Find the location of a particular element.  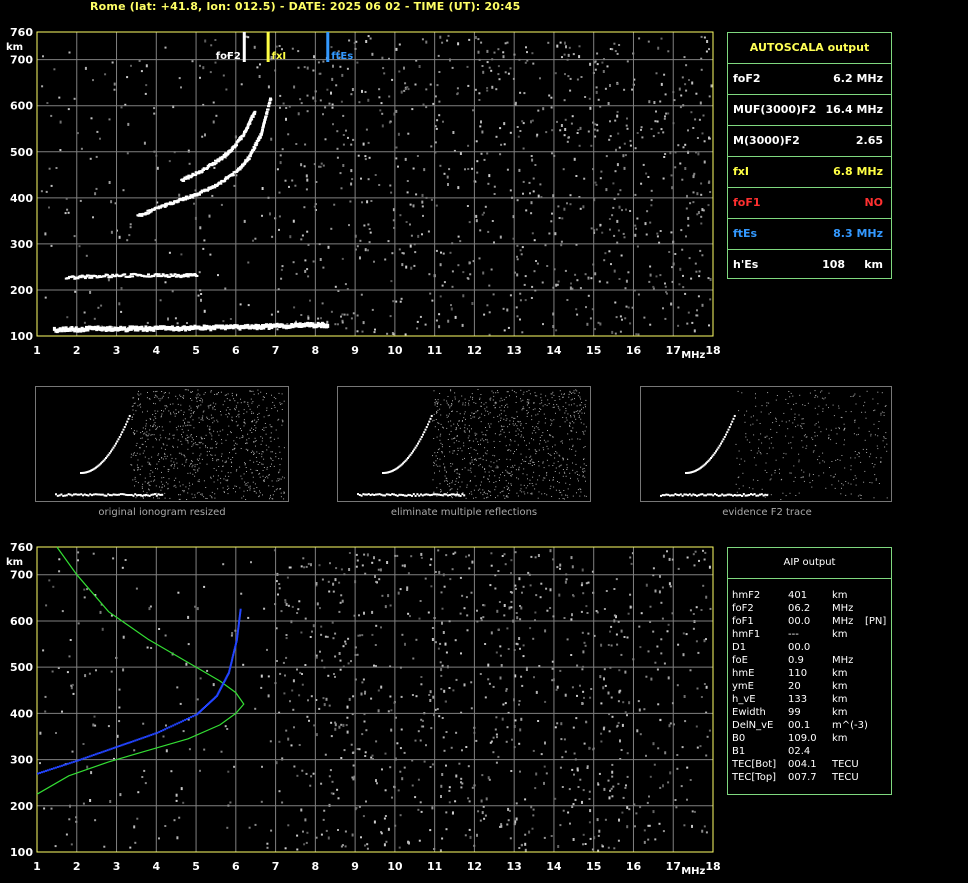

aip-value: 109.0 is located at coordinates (802, 738).